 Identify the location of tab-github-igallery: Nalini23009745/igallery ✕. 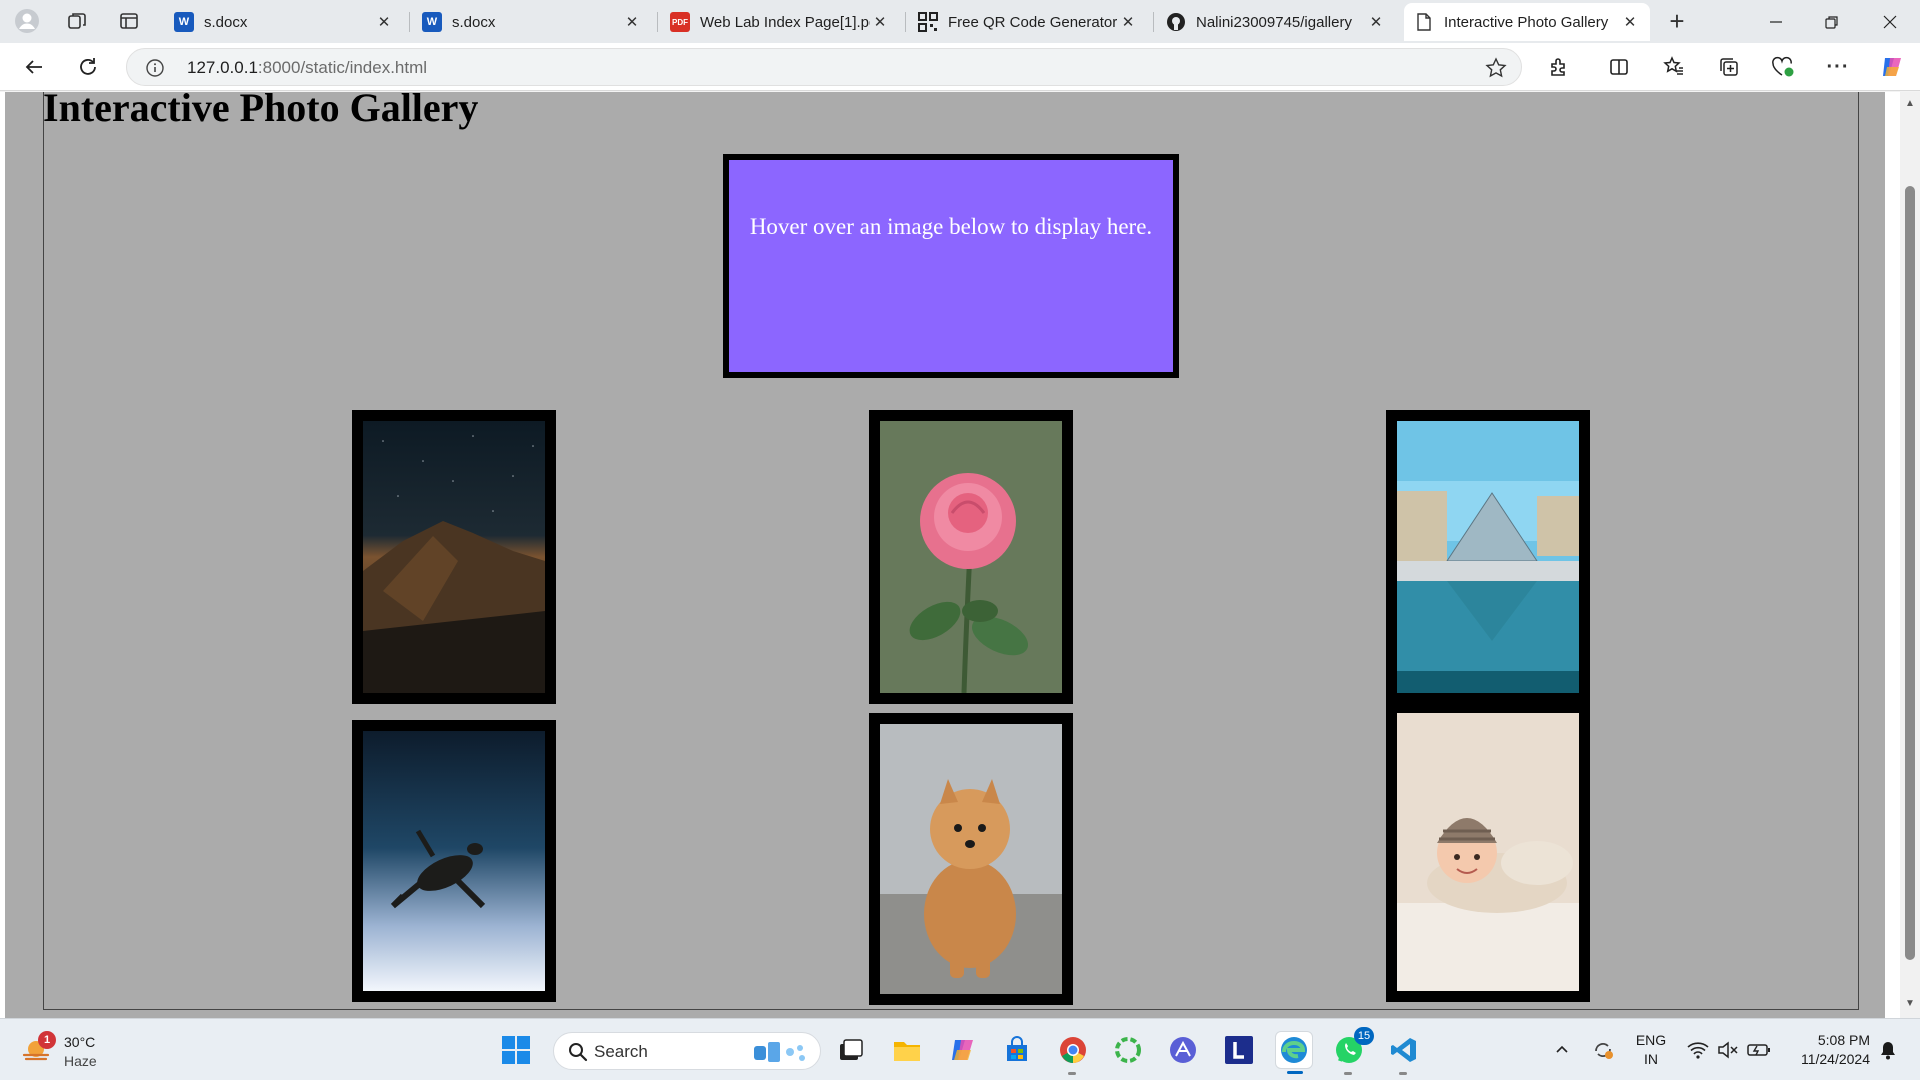
(1276, 22).